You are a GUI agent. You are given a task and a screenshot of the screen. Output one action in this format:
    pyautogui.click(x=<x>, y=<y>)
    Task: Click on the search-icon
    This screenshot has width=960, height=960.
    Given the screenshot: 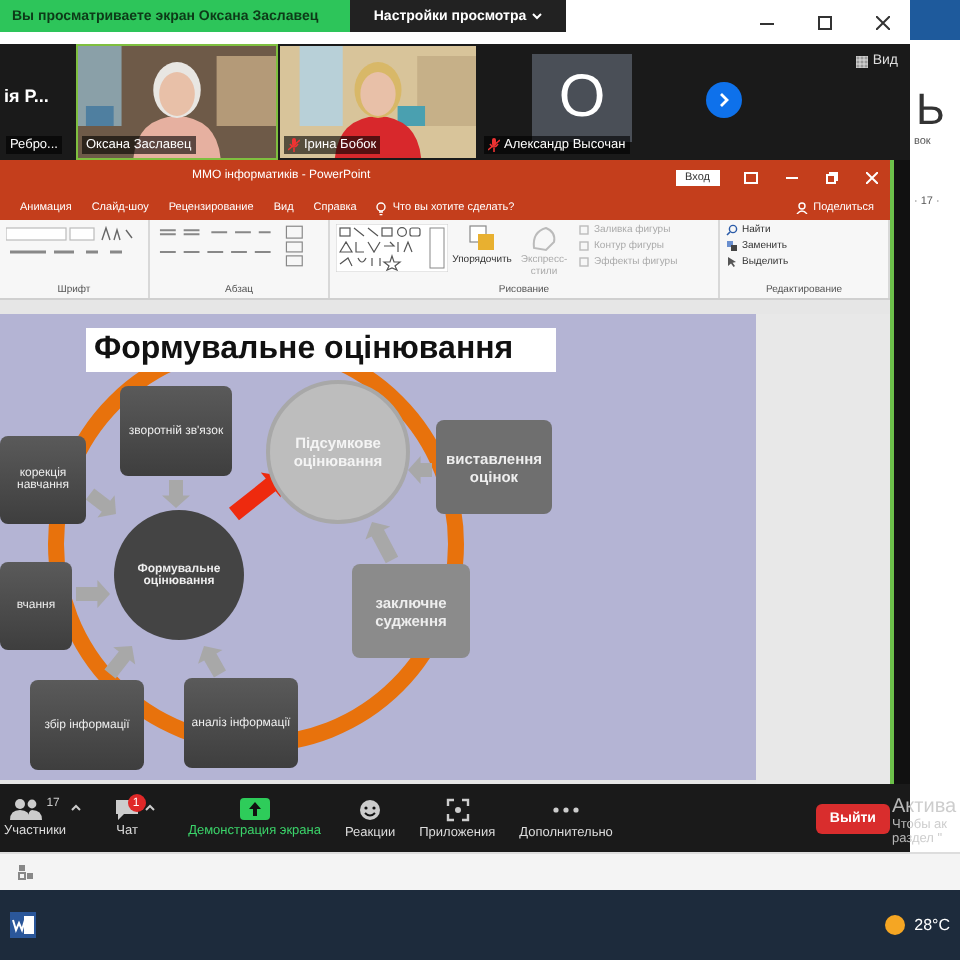 What is the action you would take?
    pyautogui.click(x=732, y=230)
    